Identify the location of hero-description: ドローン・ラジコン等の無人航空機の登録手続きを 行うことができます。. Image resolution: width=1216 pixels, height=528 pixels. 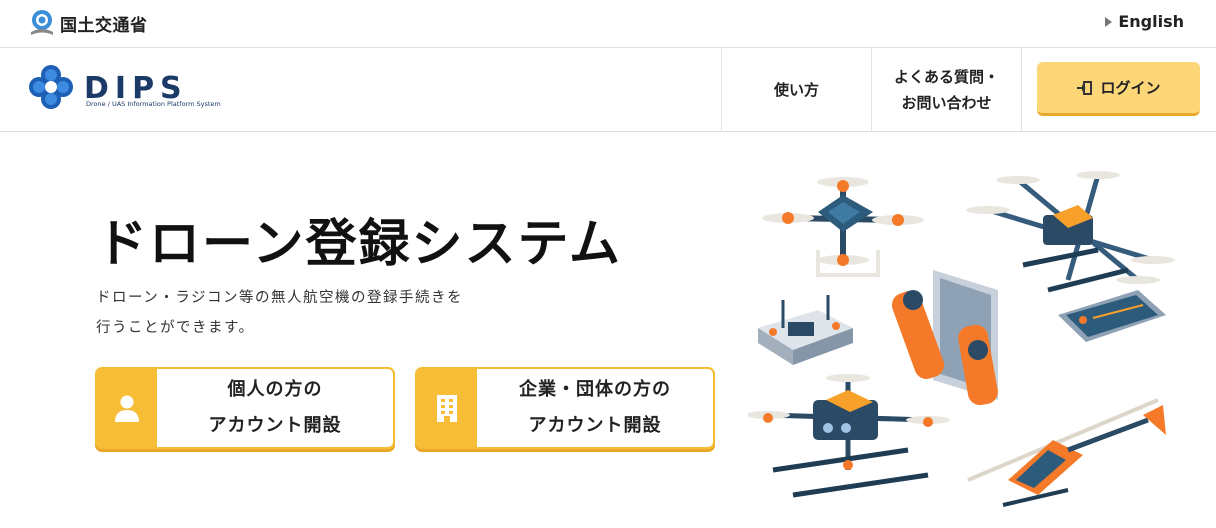
(306, 313).